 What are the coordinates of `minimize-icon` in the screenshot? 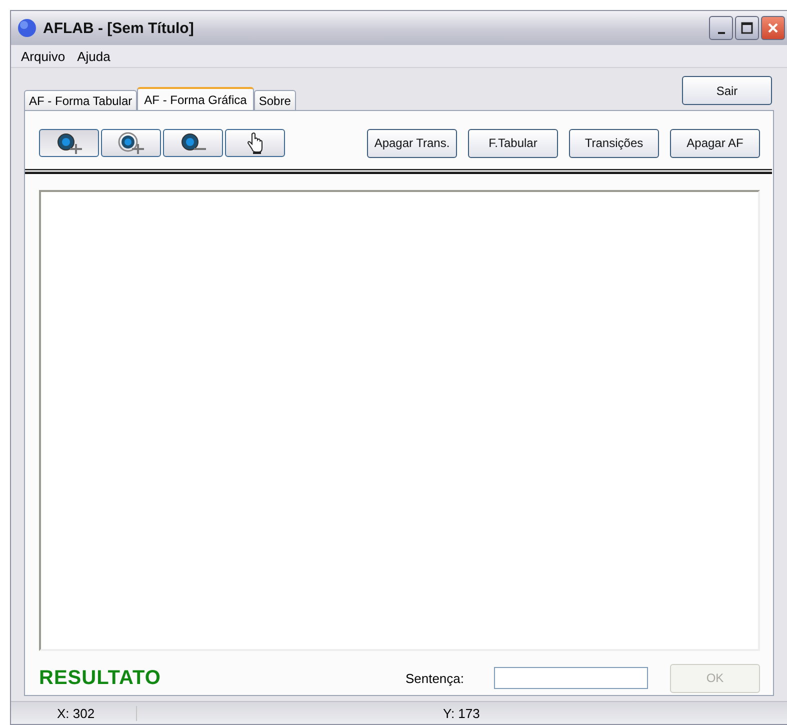 It's located at (721, 33).